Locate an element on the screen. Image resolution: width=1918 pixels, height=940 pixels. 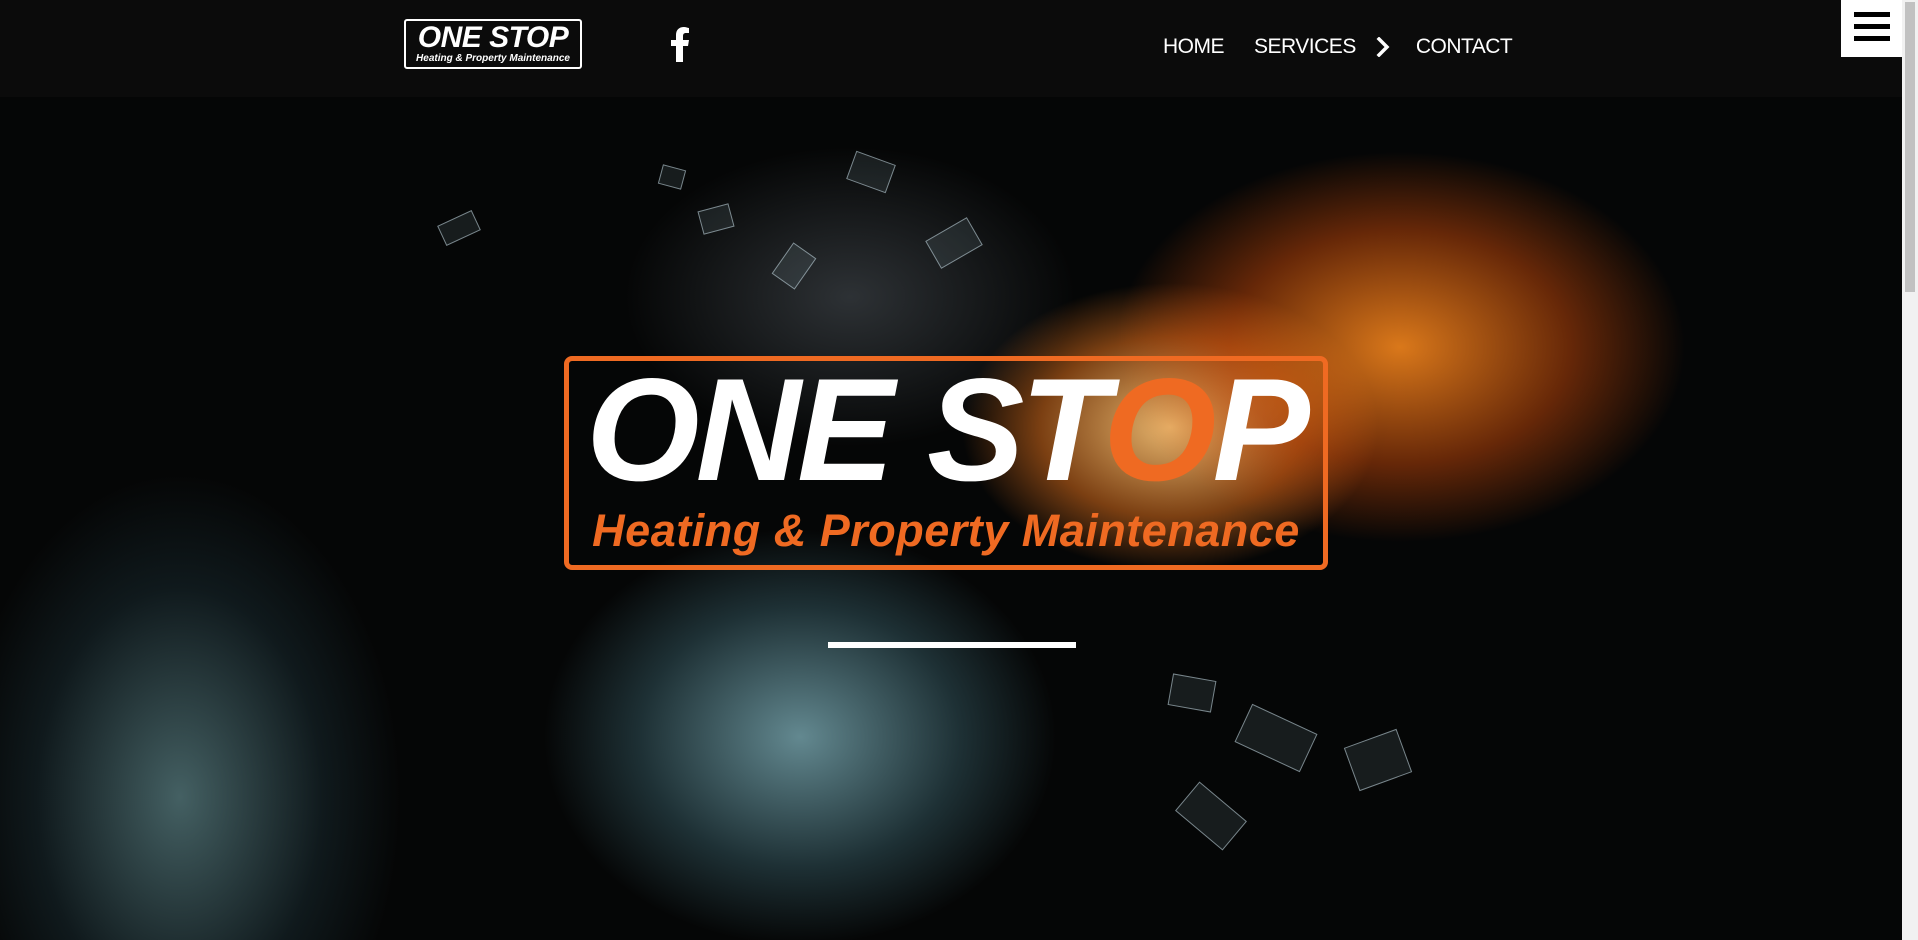
header-logo-tagline: Heating & Property Maintenance is located at coordinates (493, 58).